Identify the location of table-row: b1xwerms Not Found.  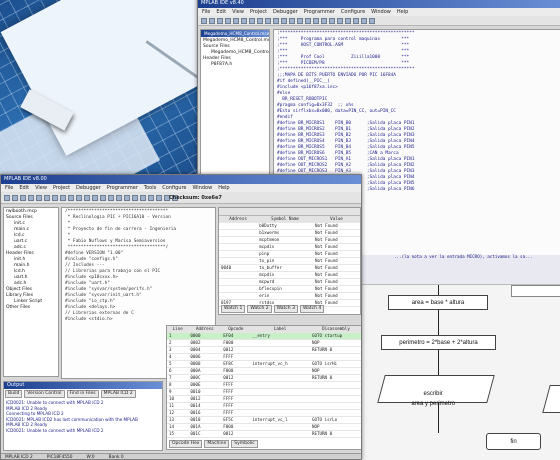
(289, 233).